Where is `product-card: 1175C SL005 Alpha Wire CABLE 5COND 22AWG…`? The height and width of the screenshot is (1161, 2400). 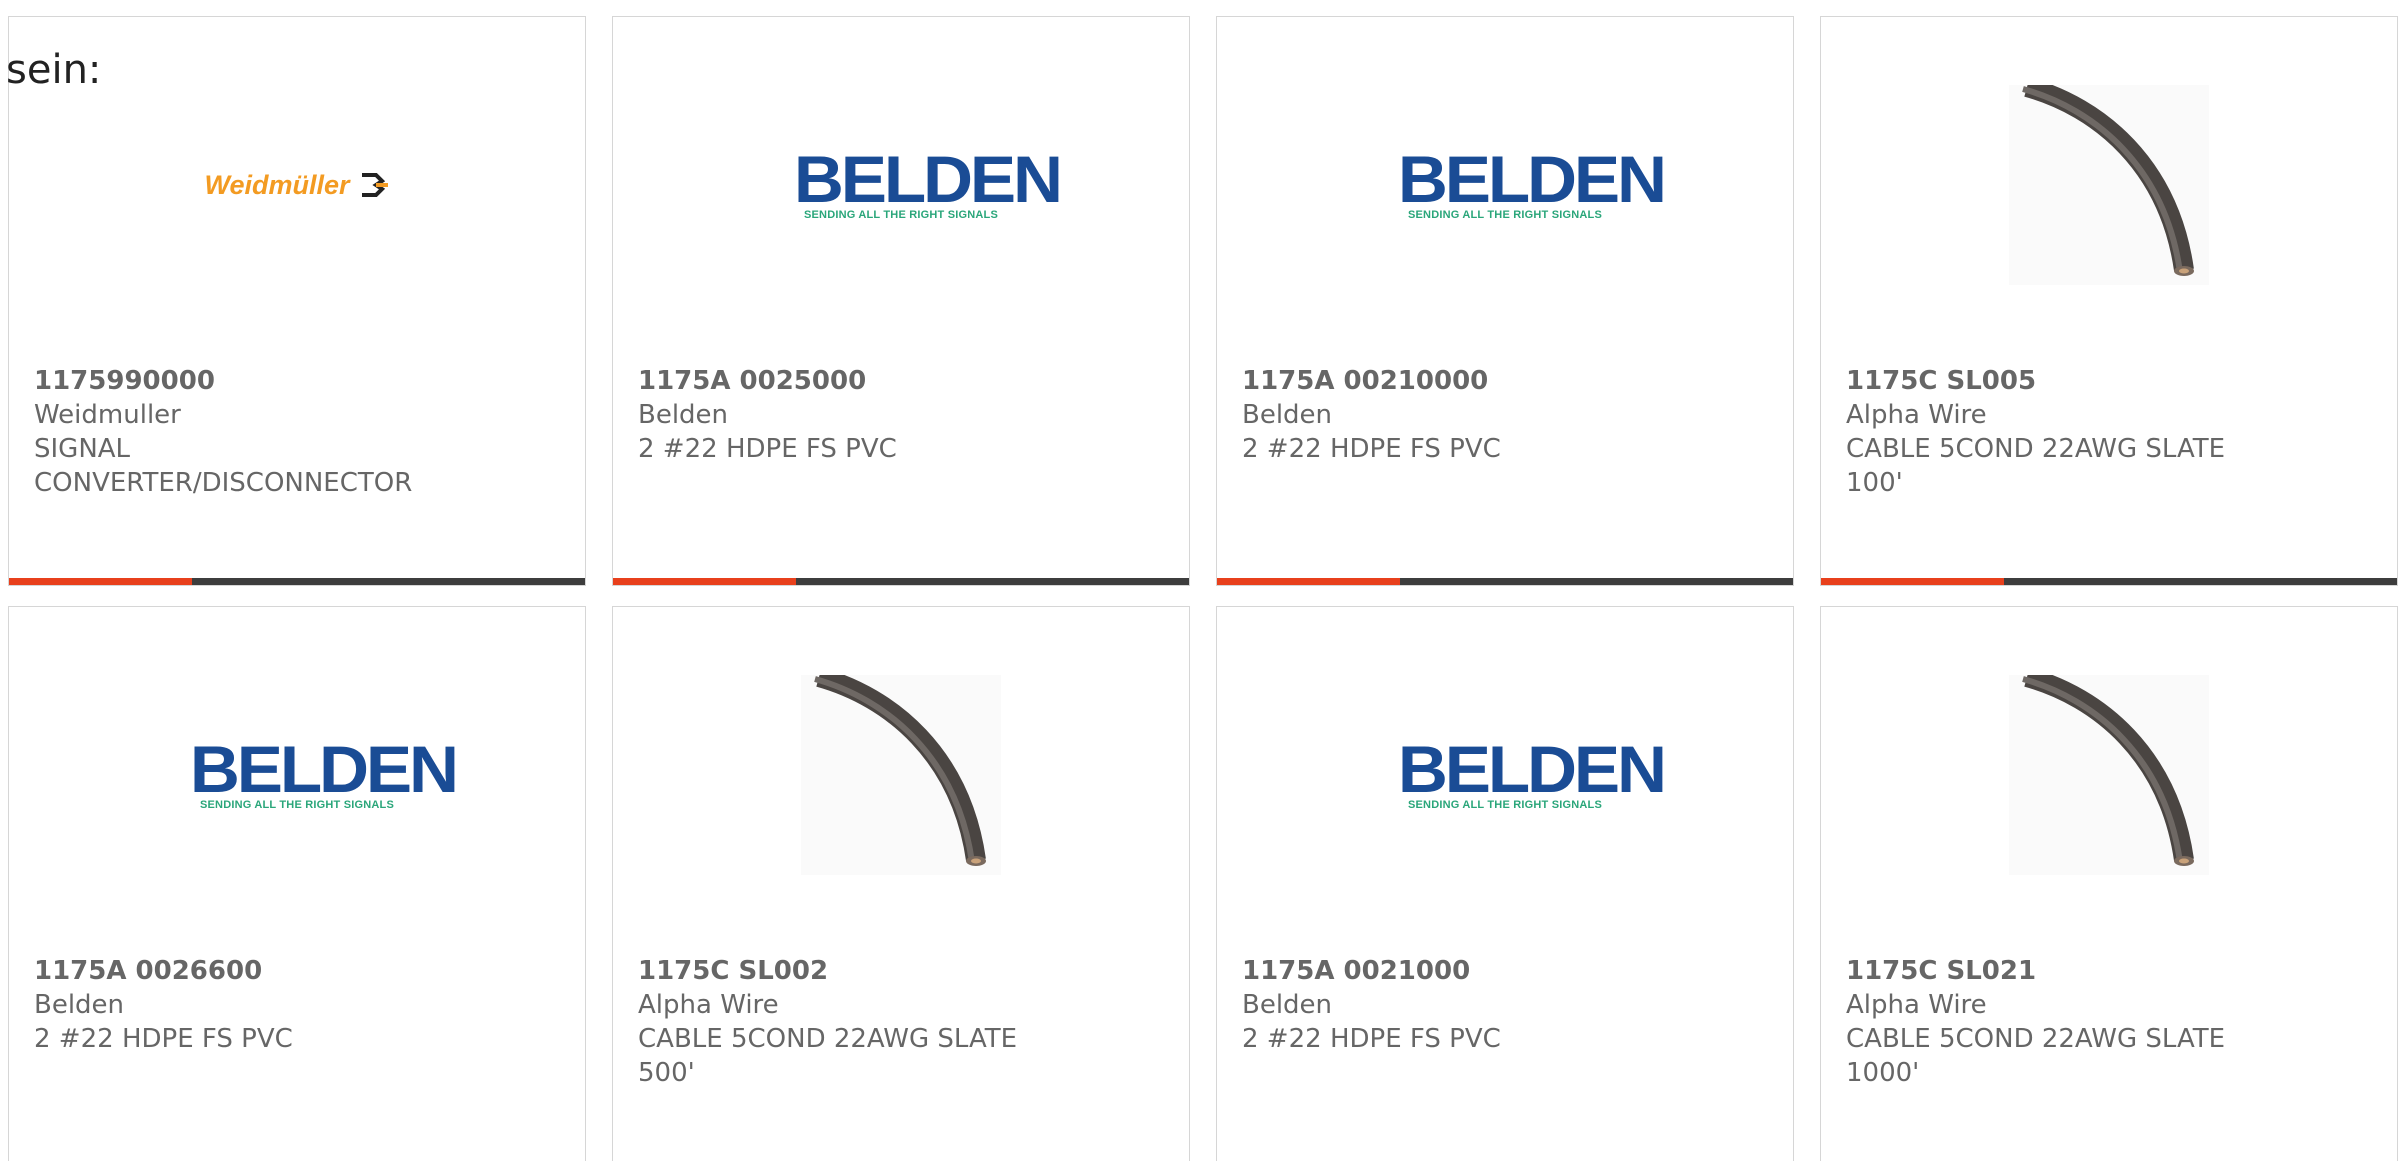
product-card: 1175C SL005 Alpha Wire CABLE 5COND 22AWG… is located at coordinates (2109, 301).